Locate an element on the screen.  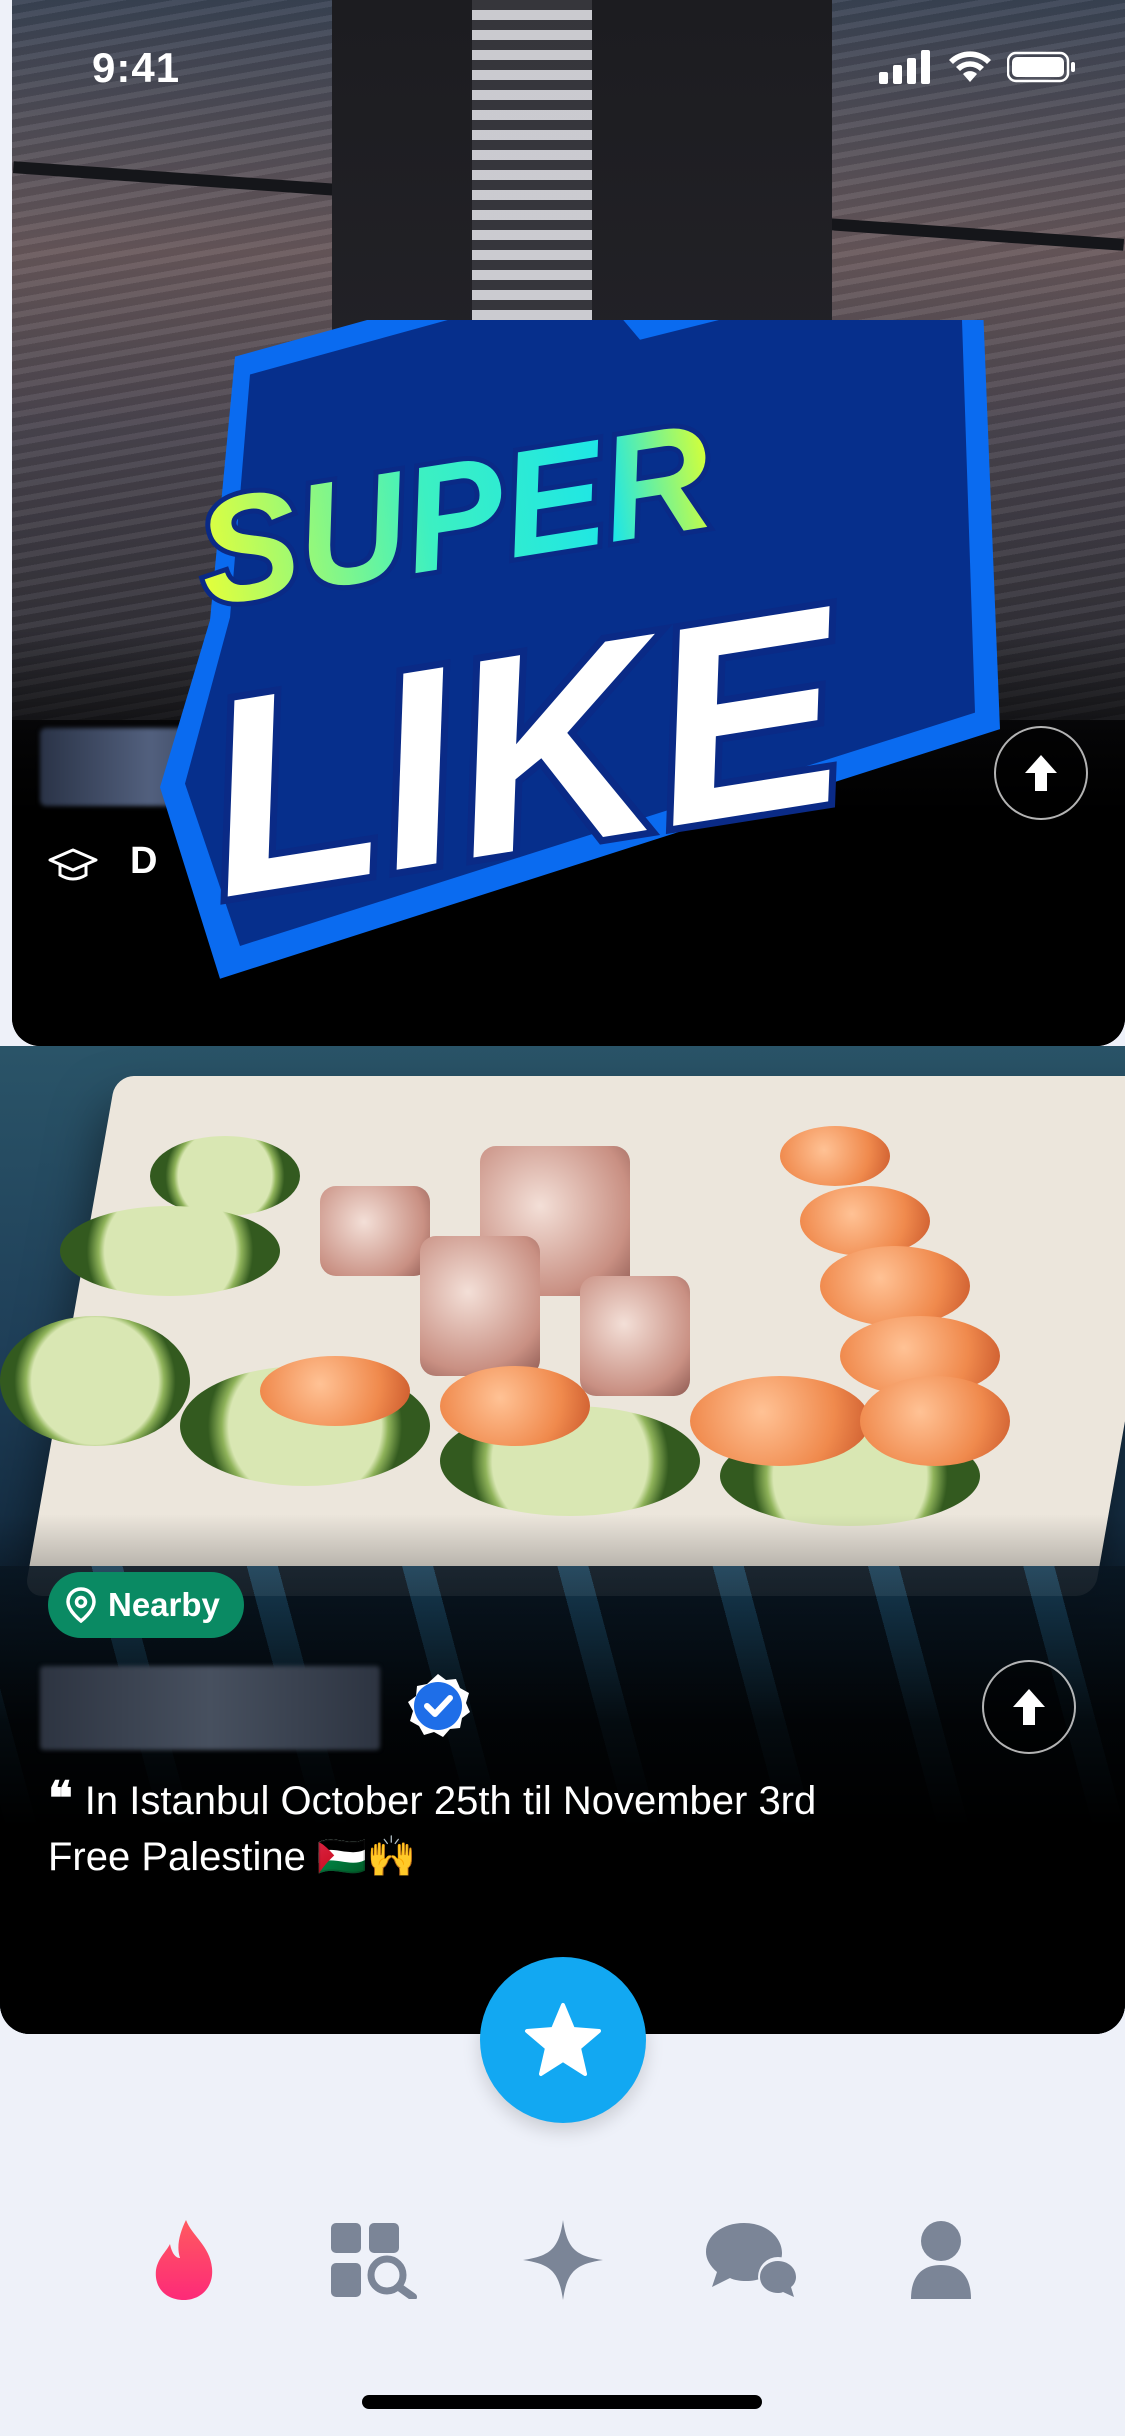
tab-profile is located at coordinates (941, 2260).